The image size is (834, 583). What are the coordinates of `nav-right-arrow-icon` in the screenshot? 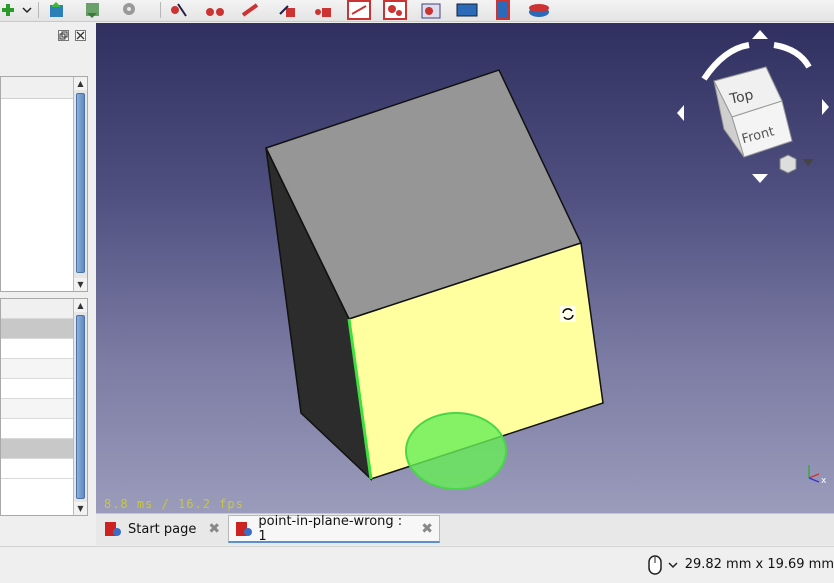 It's located at (825, 107).